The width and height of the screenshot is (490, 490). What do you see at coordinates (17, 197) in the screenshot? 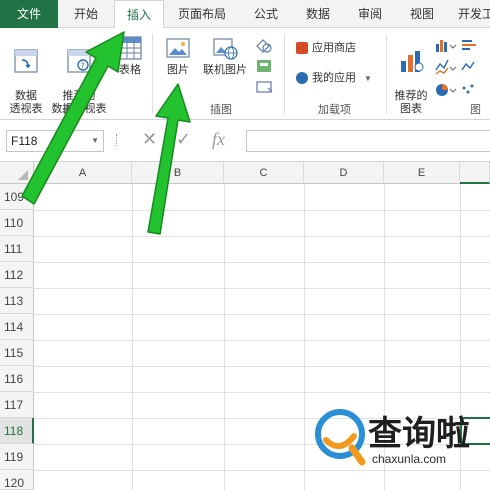
I see `row-header: 109` at bounding box center [17, 197].